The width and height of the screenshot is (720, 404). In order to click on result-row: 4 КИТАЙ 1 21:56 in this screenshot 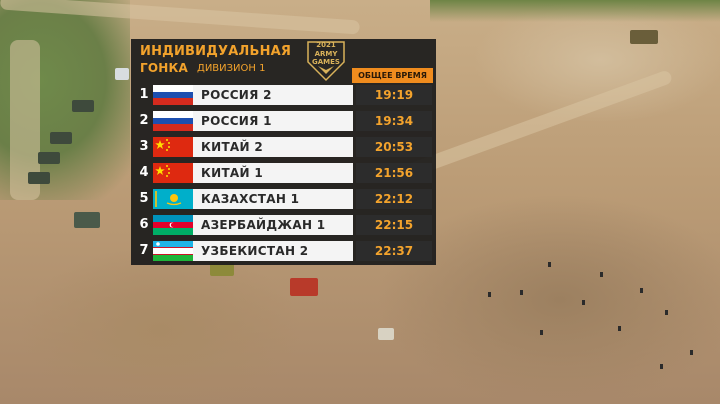, I will do `click(284, 173)`.